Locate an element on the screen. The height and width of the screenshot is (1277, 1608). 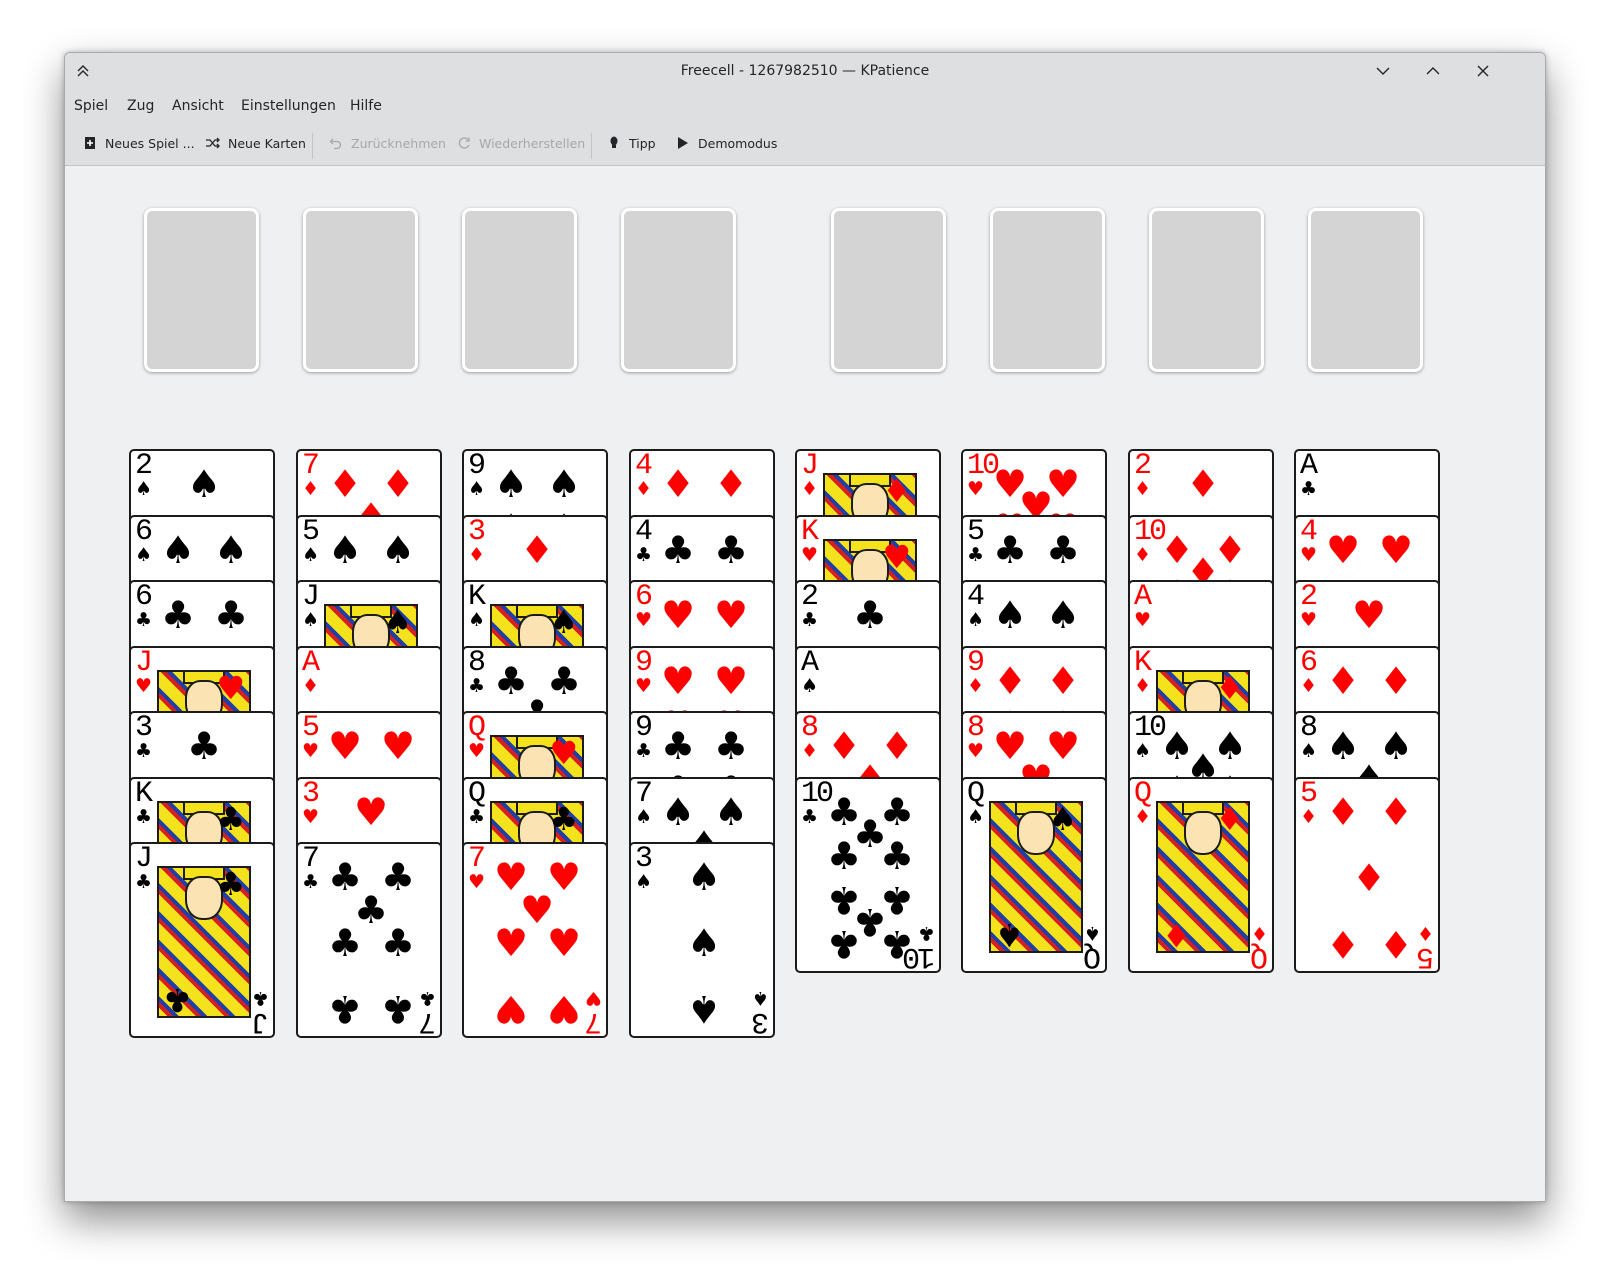
redo-button: Wiederherstellen is located at coordinates (520, 143).